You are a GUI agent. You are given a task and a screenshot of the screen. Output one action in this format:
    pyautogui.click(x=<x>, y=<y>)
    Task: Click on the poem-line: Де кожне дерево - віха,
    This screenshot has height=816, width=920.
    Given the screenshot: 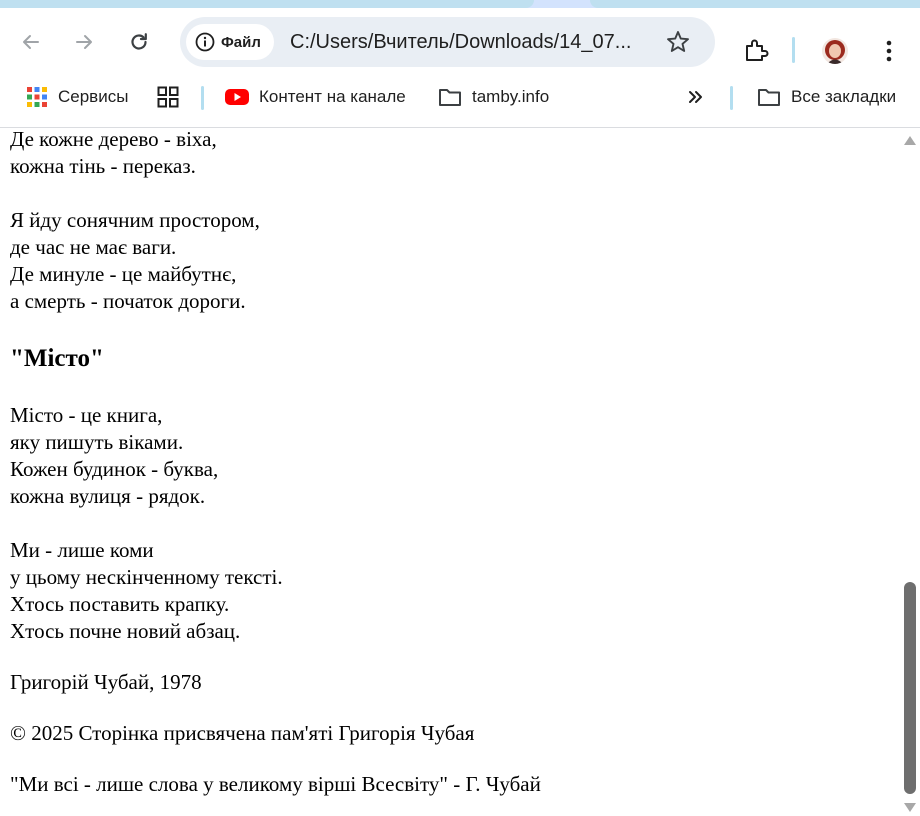 What is the action you would take?
    pyautogui.click(x=113, y=139)
    